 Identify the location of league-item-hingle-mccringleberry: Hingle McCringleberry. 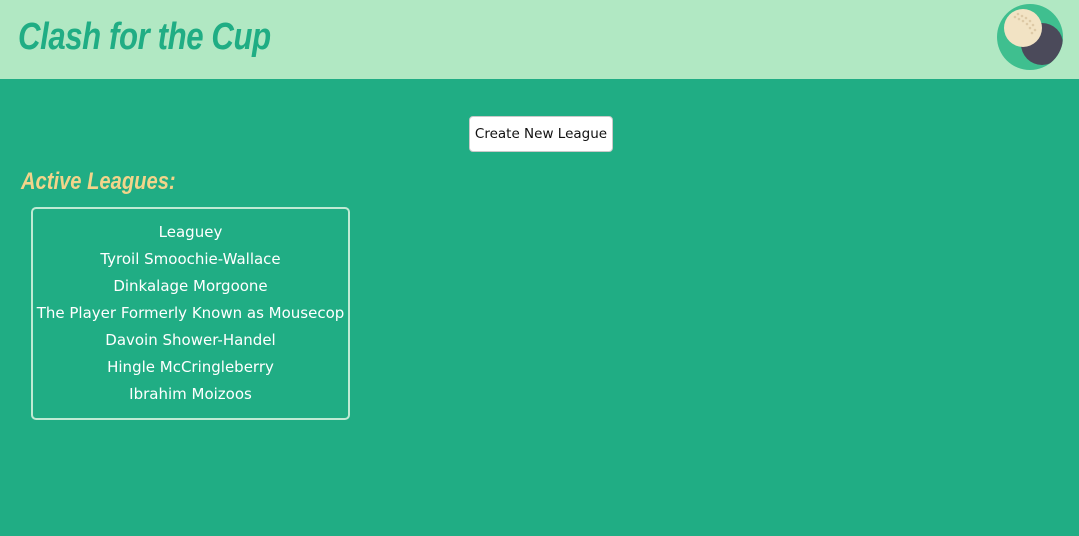
(190, 367).